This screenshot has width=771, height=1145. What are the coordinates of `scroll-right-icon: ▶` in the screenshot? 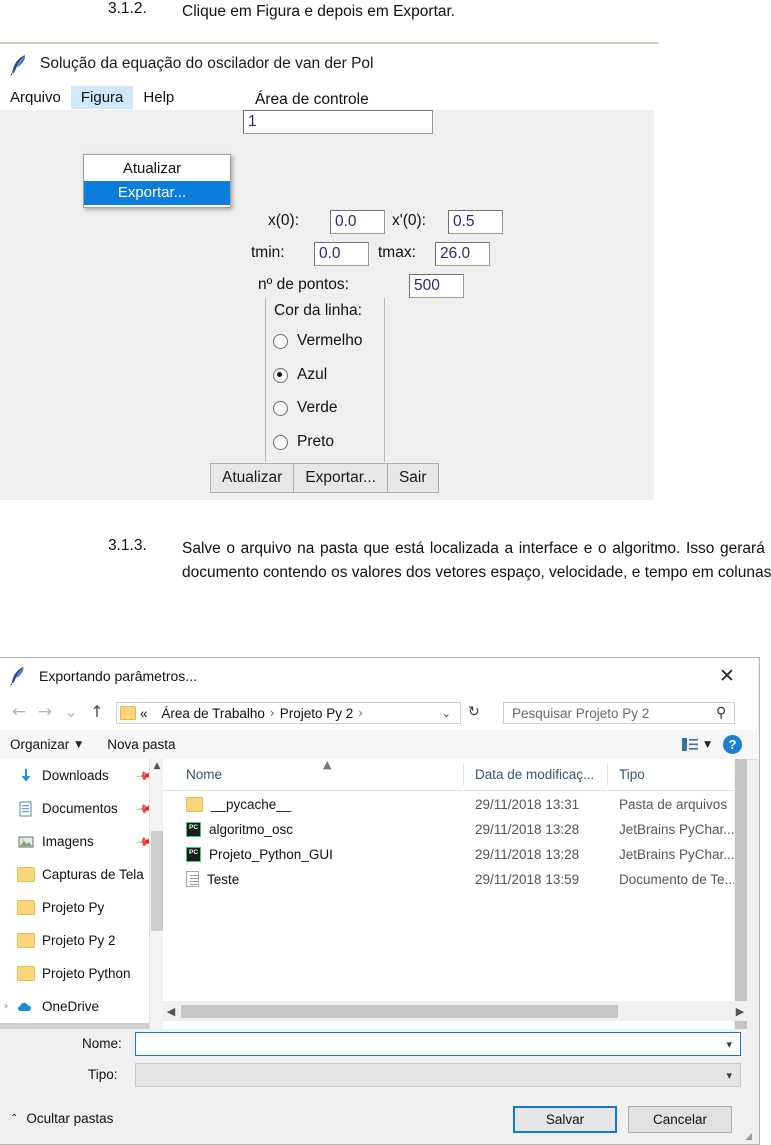 It's located at (740, 1011).